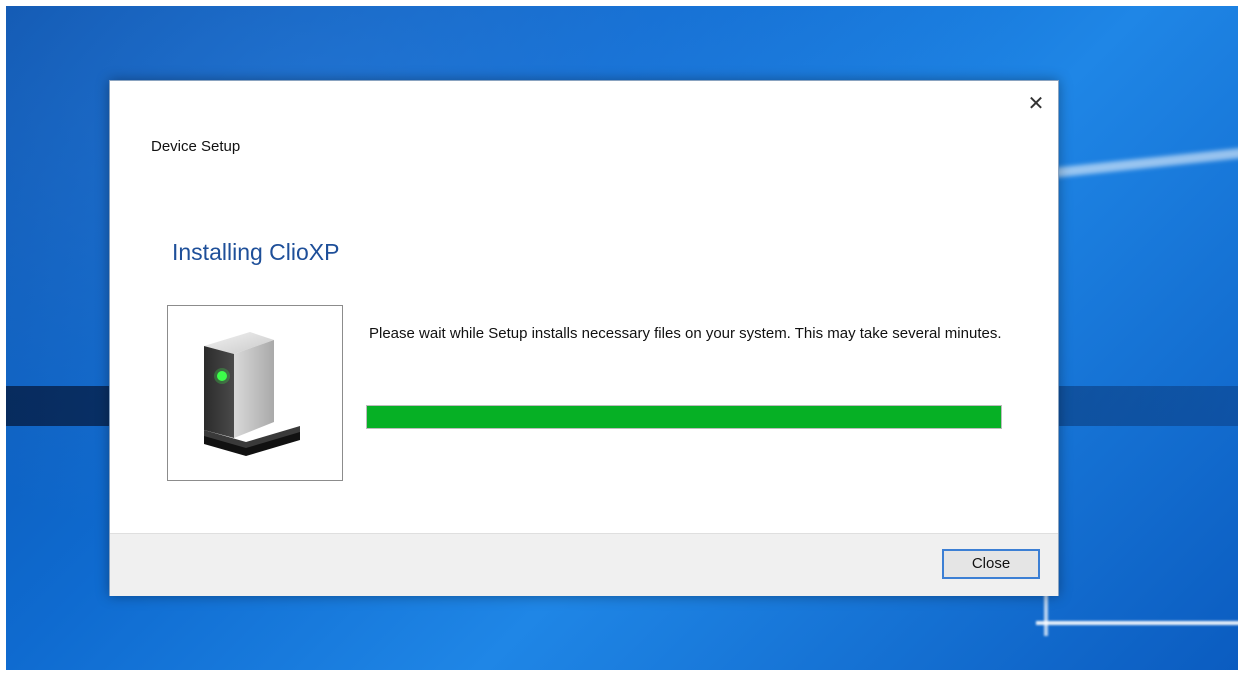 Image resolution: width=1244 pixels, height=674 pixels. What do you see at coordinates (196, 146) in the screenshot?
I see `dialog-title: Device Setup` at bounding box center [196, 146].